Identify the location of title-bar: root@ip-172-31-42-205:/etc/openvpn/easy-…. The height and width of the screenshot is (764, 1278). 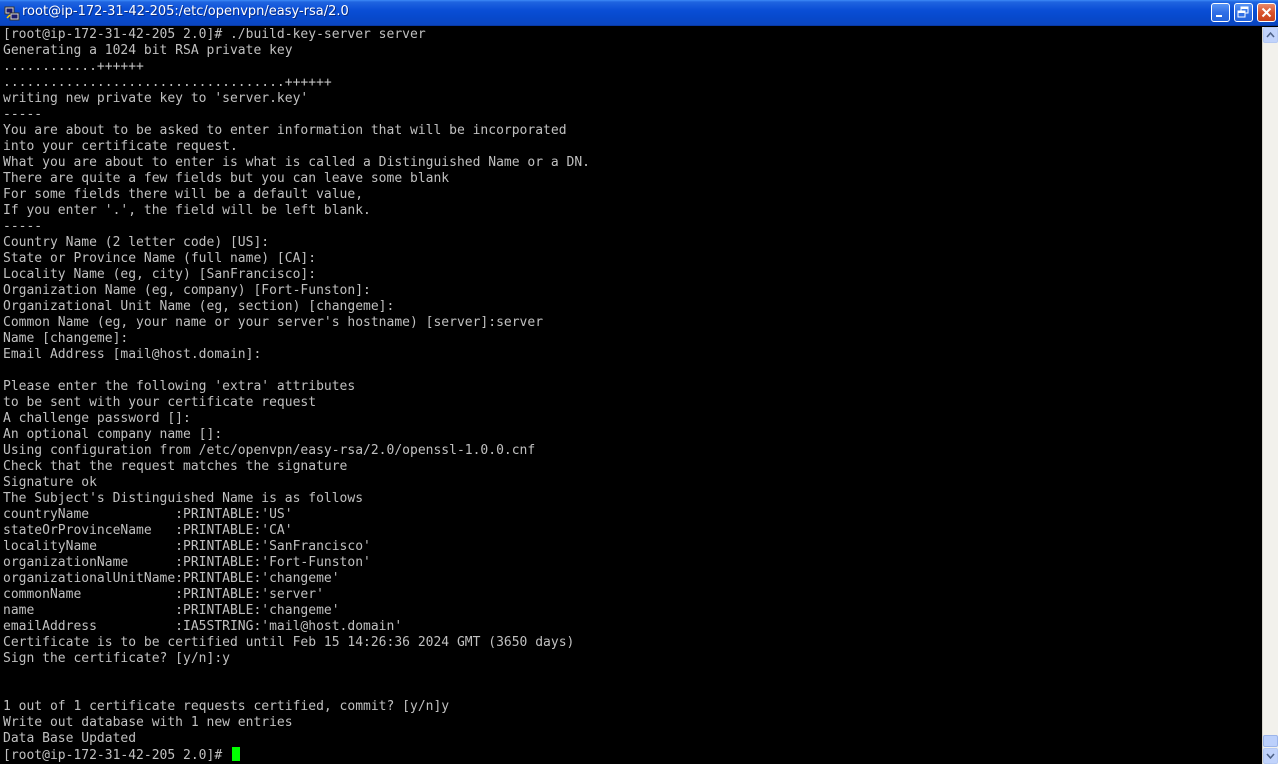
(639, 13).